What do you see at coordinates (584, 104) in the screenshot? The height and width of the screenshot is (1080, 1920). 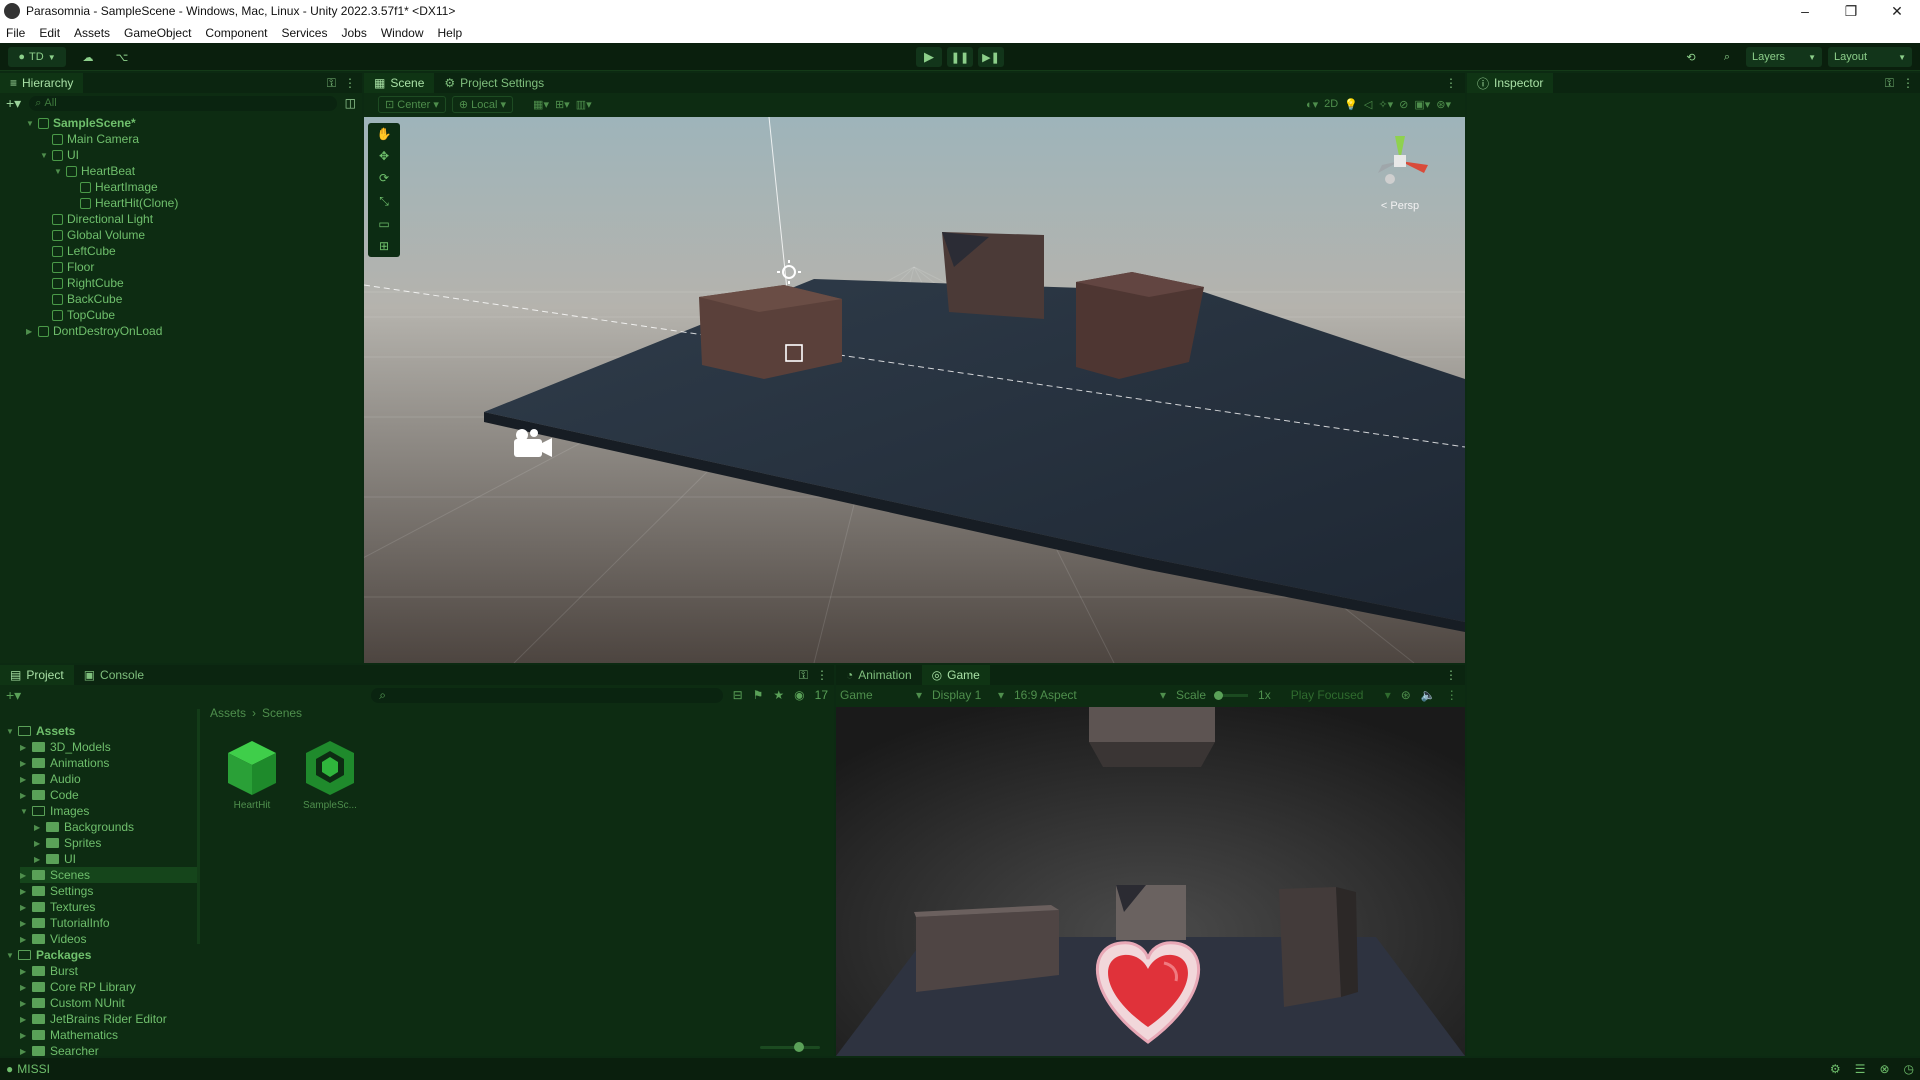 I see `increment-icon: ▥▾` at bounding box center [584, 104].